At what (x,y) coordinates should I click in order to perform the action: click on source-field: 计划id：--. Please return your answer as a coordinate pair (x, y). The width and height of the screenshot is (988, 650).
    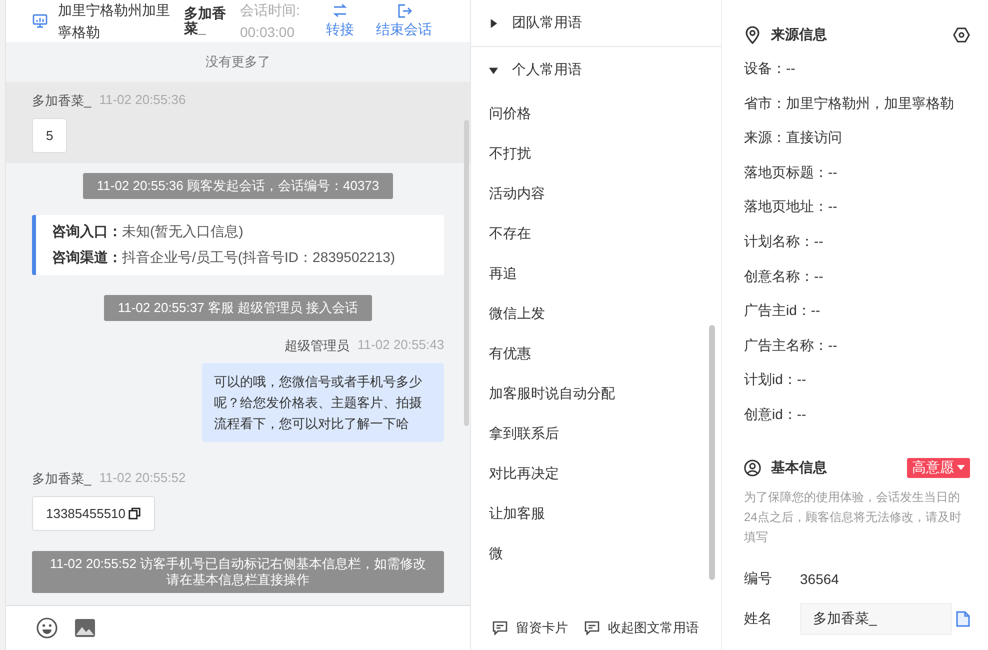
    Looking at the image, I should click on (775, 379).